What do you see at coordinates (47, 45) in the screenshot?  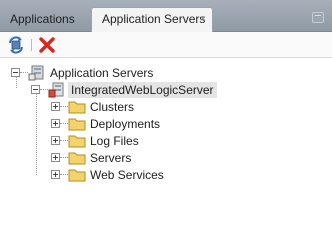 I see `delete-icon` at bounding box center [47, 45].